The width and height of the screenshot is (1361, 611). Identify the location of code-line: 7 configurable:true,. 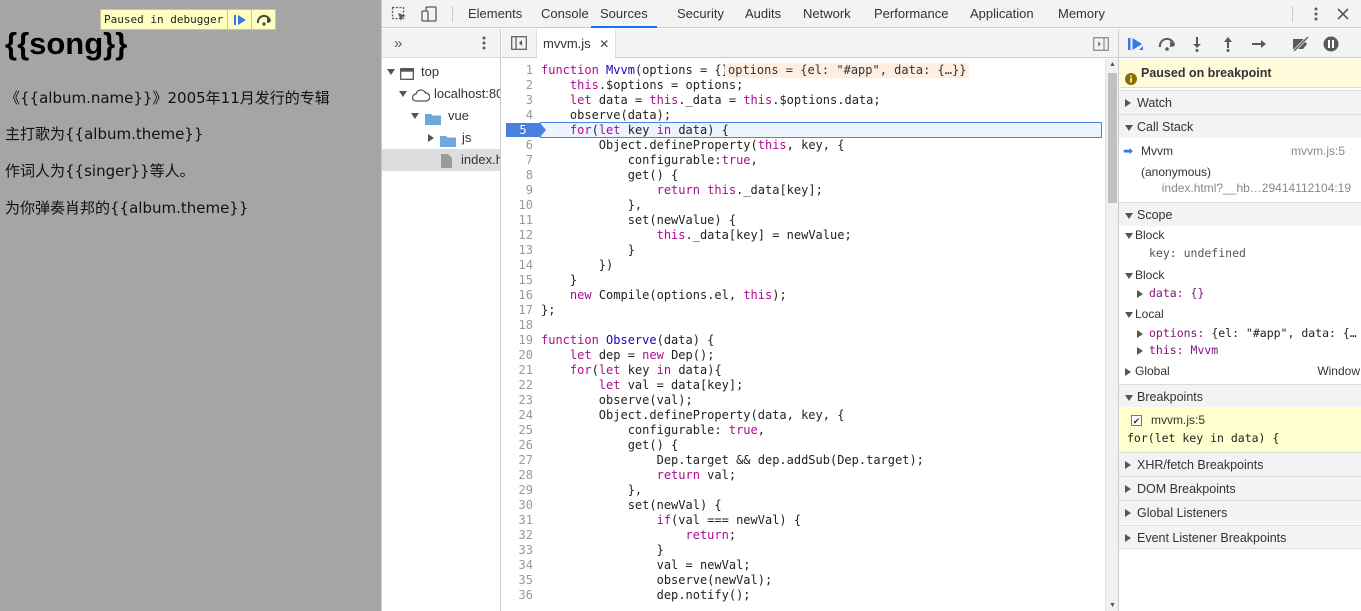
(803, 160).